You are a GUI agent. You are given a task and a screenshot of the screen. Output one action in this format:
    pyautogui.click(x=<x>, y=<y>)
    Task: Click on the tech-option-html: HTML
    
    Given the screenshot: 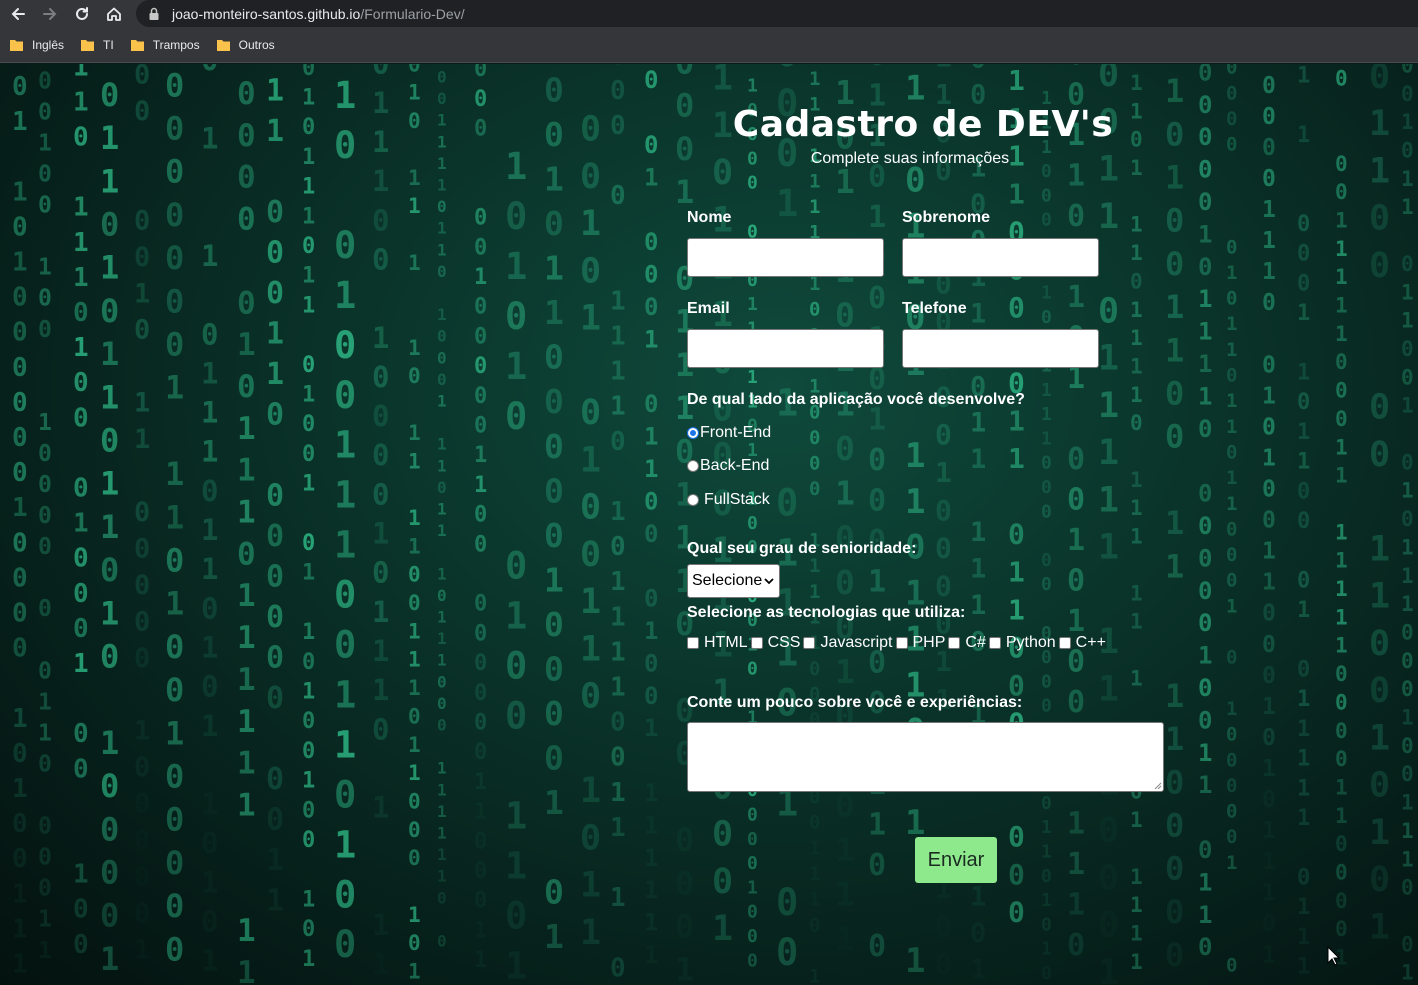 What is the action you would take?
    pyautogui.click(x=717, y=643)
    